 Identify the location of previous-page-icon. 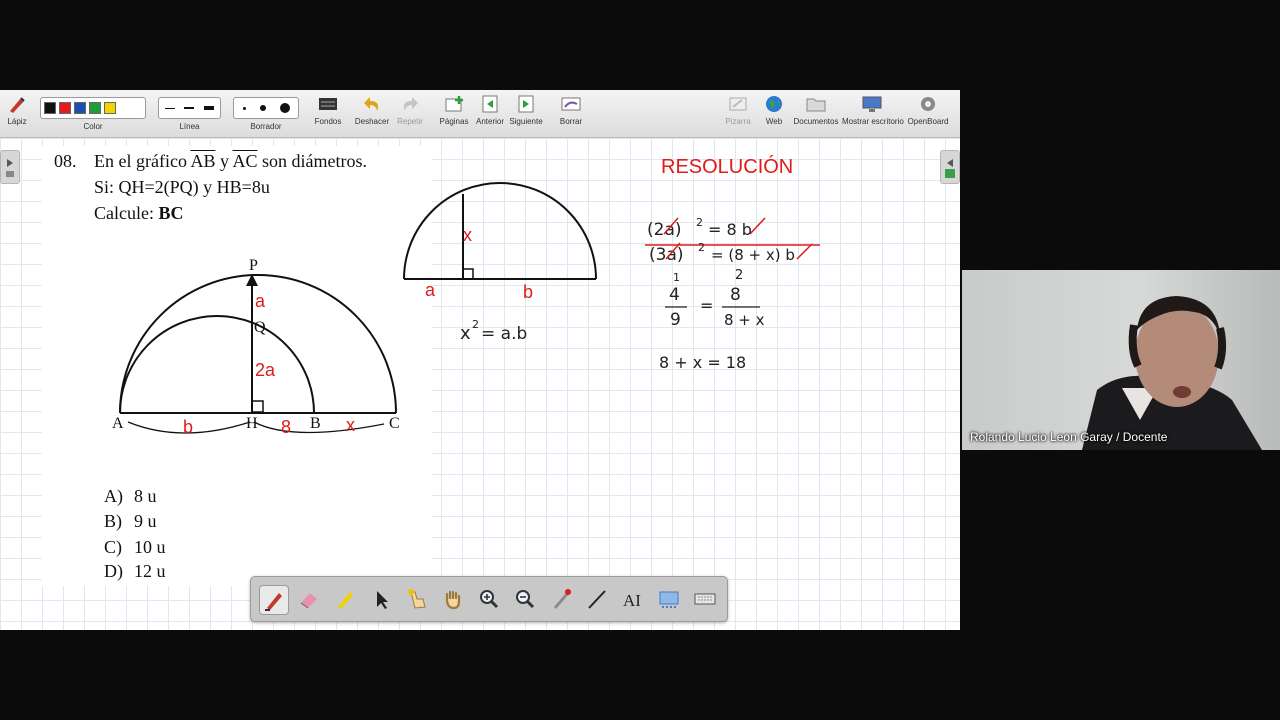
(490, 104).